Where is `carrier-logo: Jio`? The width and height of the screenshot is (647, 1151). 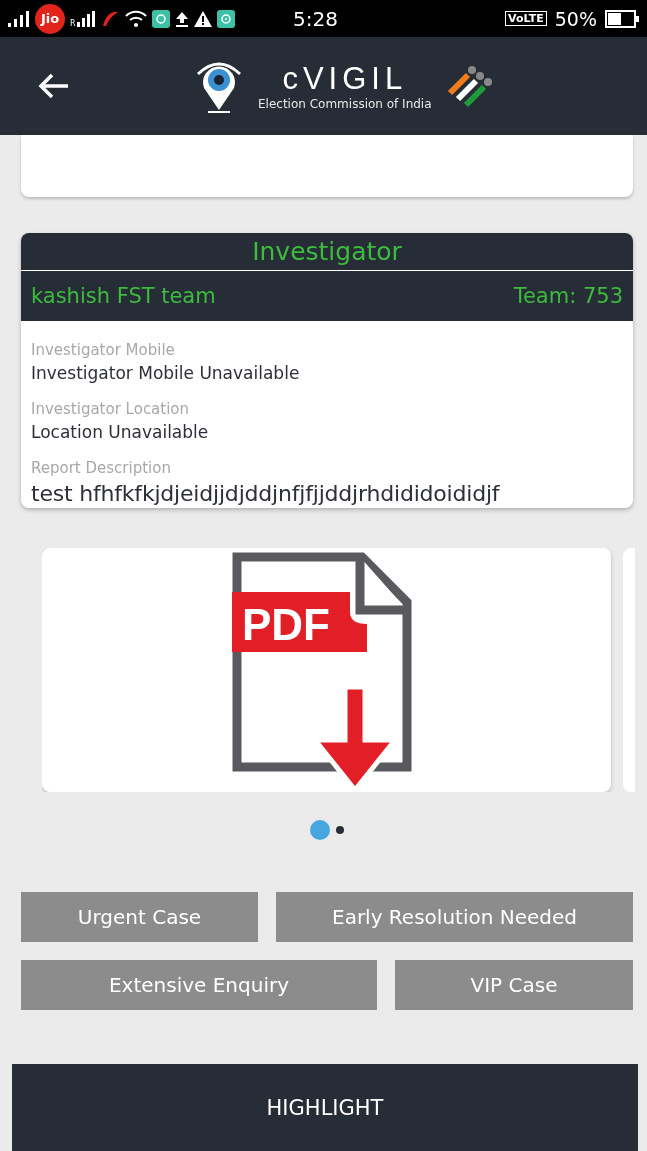 carrier-logo: Jio is located at coordinates (50, 18).